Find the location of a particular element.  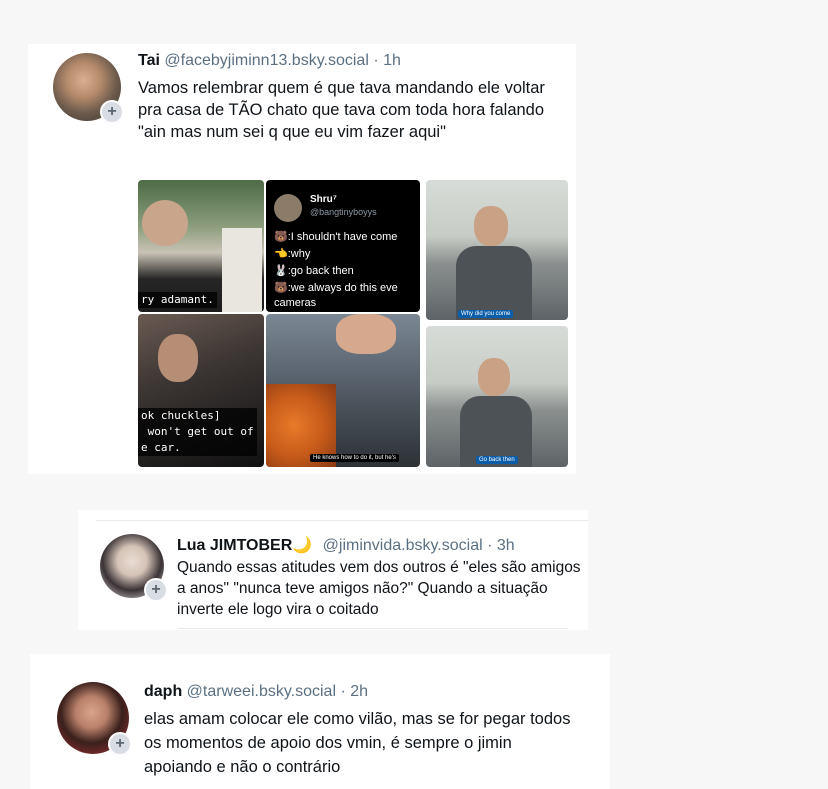

media-image: ok chuckles] won't get out of e car. is located at coordinates (201, 390).